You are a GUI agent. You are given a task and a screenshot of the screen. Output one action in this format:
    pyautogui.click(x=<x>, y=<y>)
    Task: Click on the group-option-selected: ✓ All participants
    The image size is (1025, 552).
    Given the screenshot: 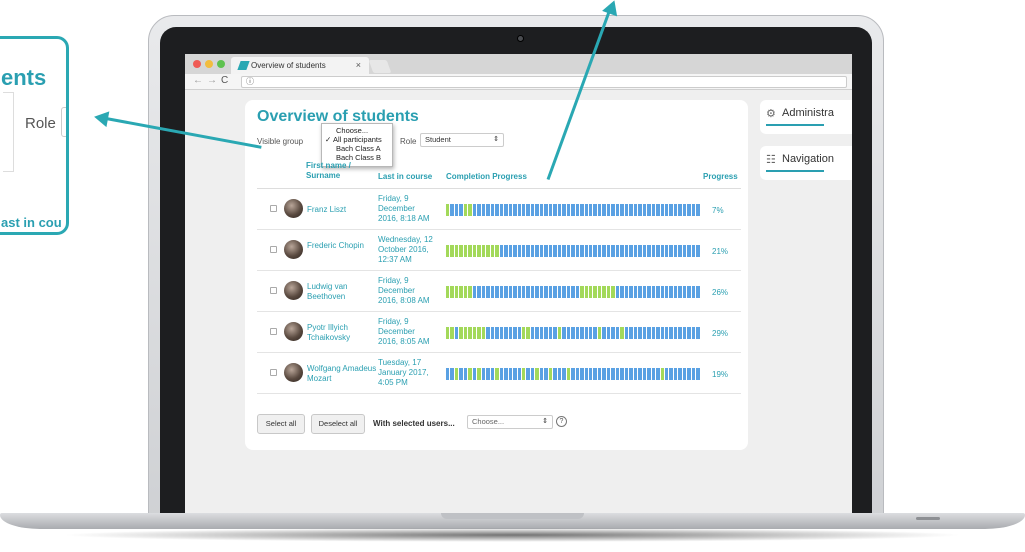 What is the action you would take?
    pyautogui.click(x=357, y=139)
    